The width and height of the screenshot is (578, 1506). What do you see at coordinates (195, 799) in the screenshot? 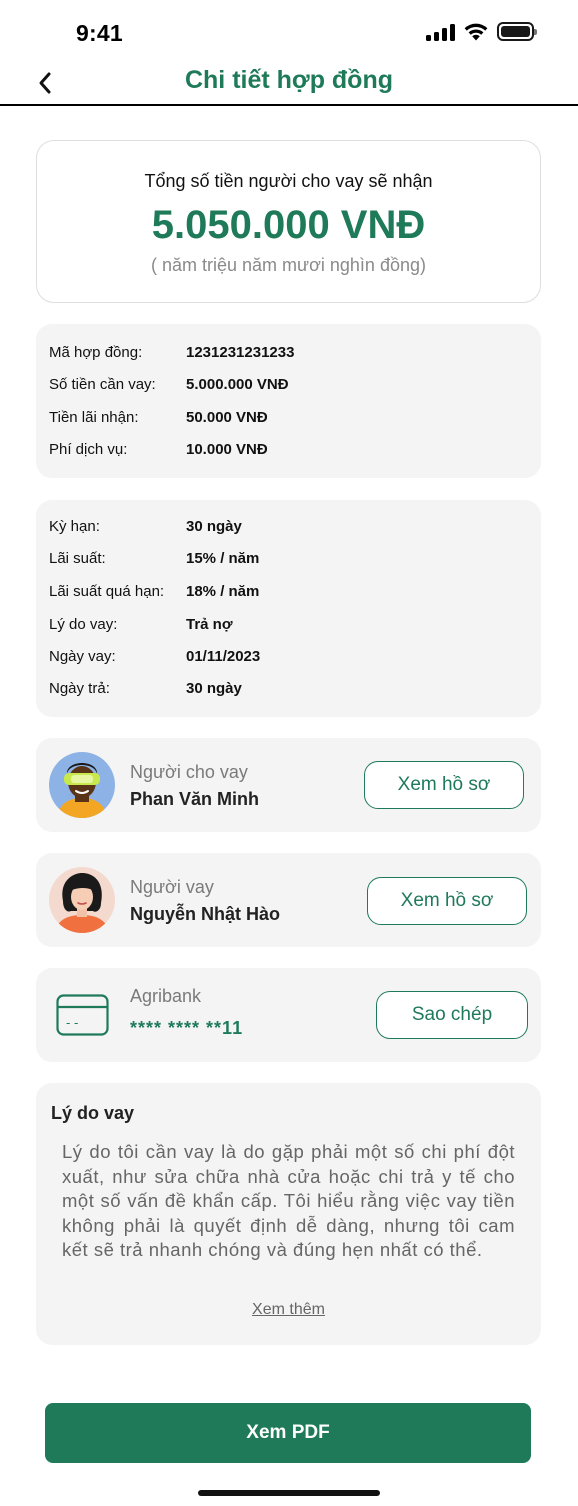
I see `lender-name: Phan Văn Minh` at bounding box center [195, 799].